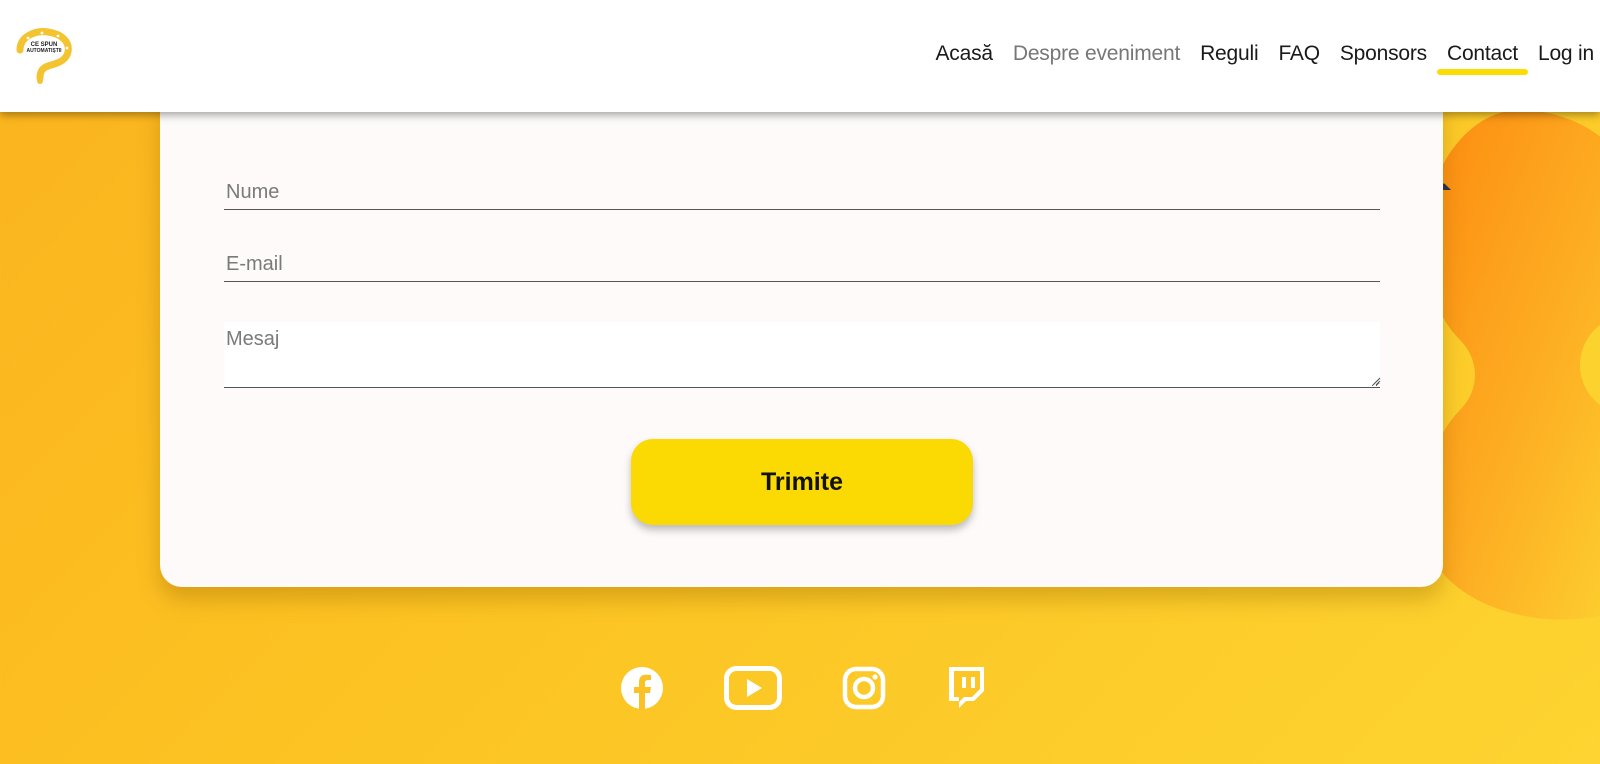 This screenshot has height=764, width=1600. Describe the element at coordinates (802, 266) in the screenshot. I see `email-field` at that location.